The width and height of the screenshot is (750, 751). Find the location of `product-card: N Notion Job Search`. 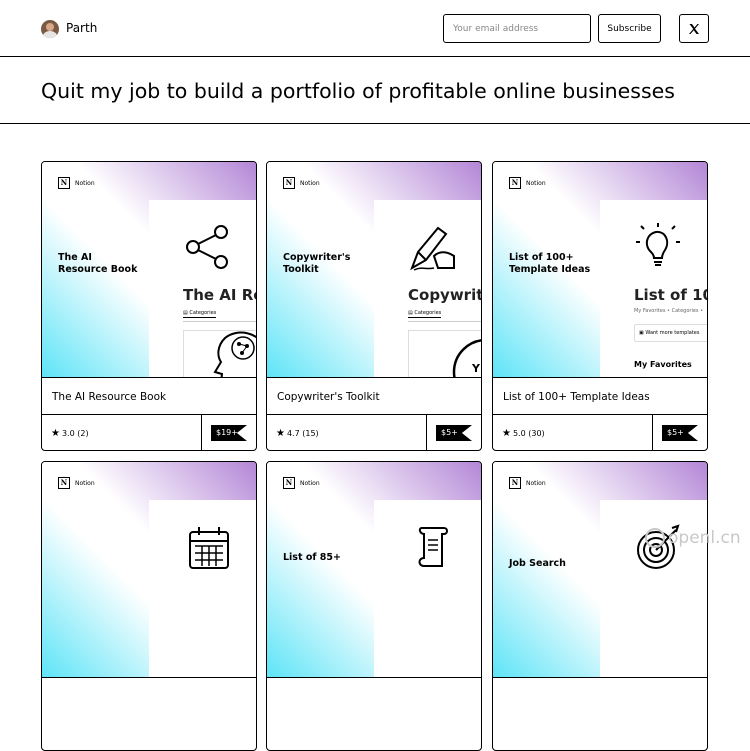

product-card: N Notion Job Search is located at coordinates (600, 606).